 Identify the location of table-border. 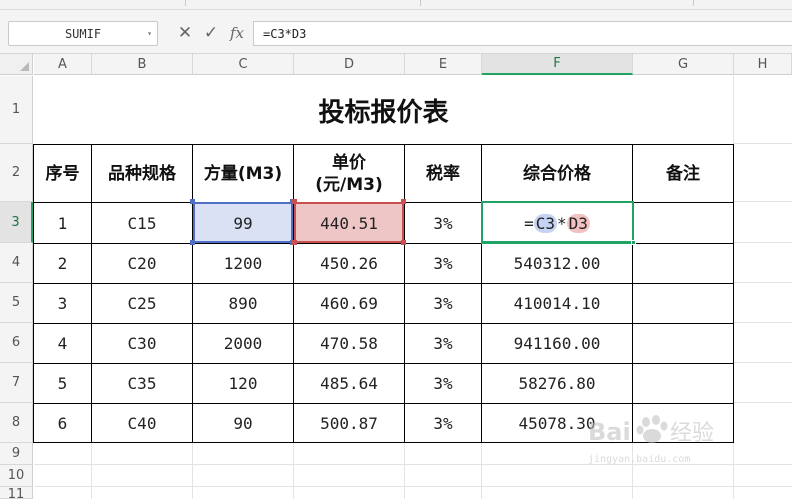
(733, 293).